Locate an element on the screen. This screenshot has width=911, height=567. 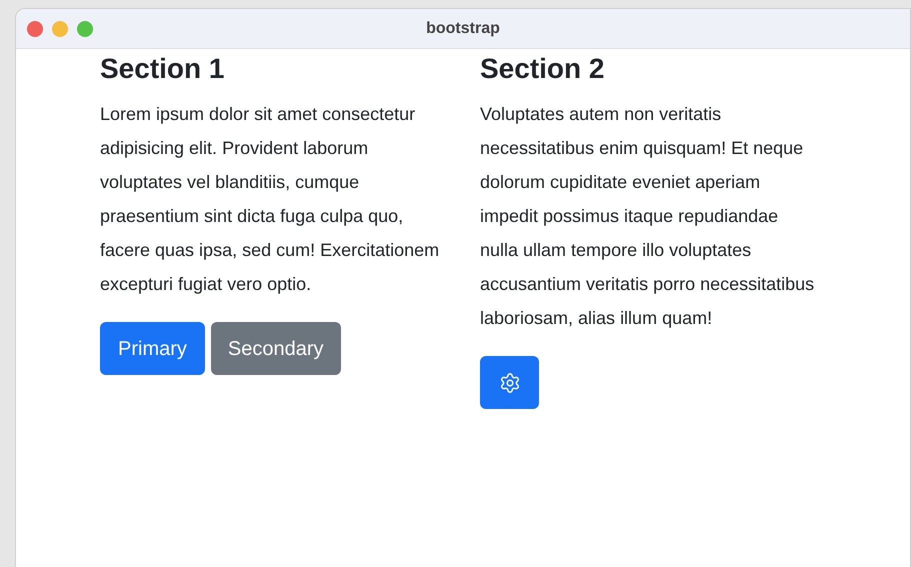
settings-icon is located at coordinates (509, 383).